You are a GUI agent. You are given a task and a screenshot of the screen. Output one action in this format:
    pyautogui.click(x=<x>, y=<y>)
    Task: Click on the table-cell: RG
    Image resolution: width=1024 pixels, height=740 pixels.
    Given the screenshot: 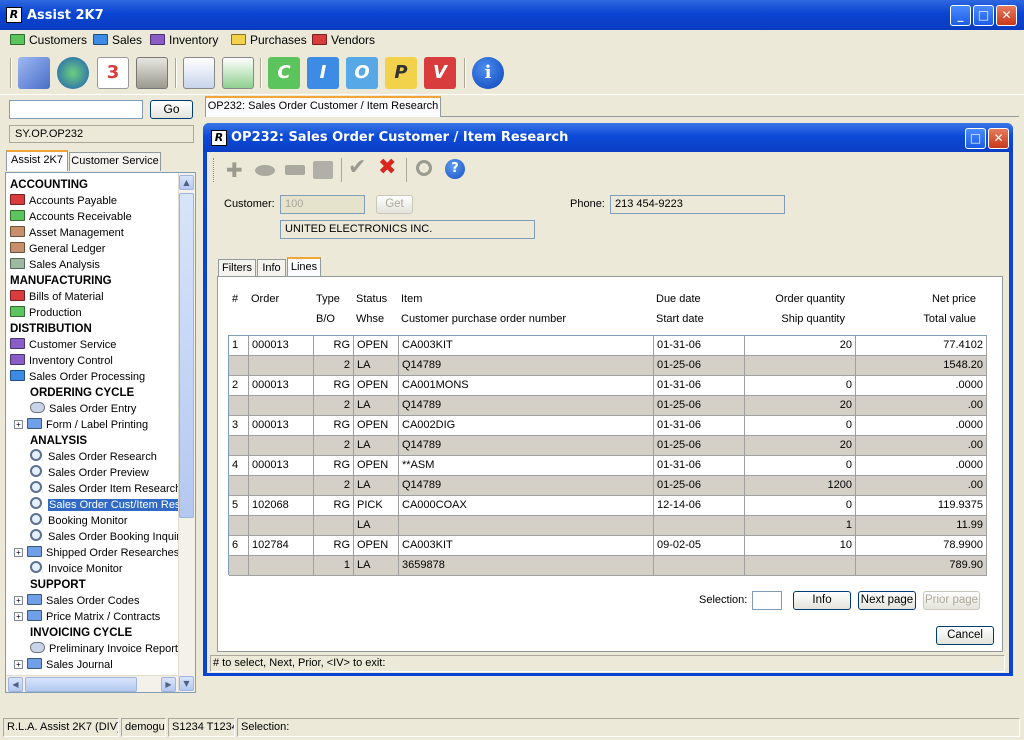 What is the action you would take?
    pyautogui.click(x=334, y=546)
    